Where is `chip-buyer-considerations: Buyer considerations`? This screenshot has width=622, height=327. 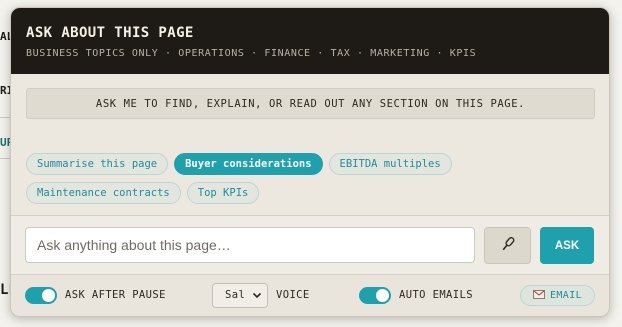
chip-buyer-considerations: Buyer considerations is located at coordinates (248, 164).